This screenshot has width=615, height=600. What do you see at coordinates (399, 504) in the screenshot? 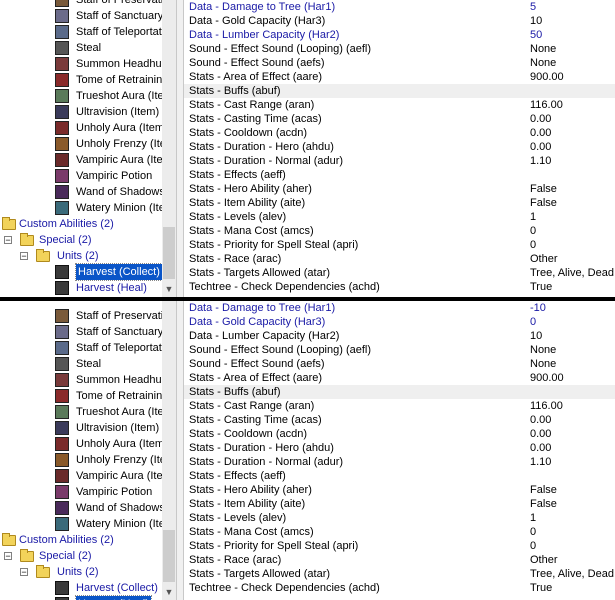
I see `field-row: Stats - Item Ability (aite) False` at bounding box center [399, 504].